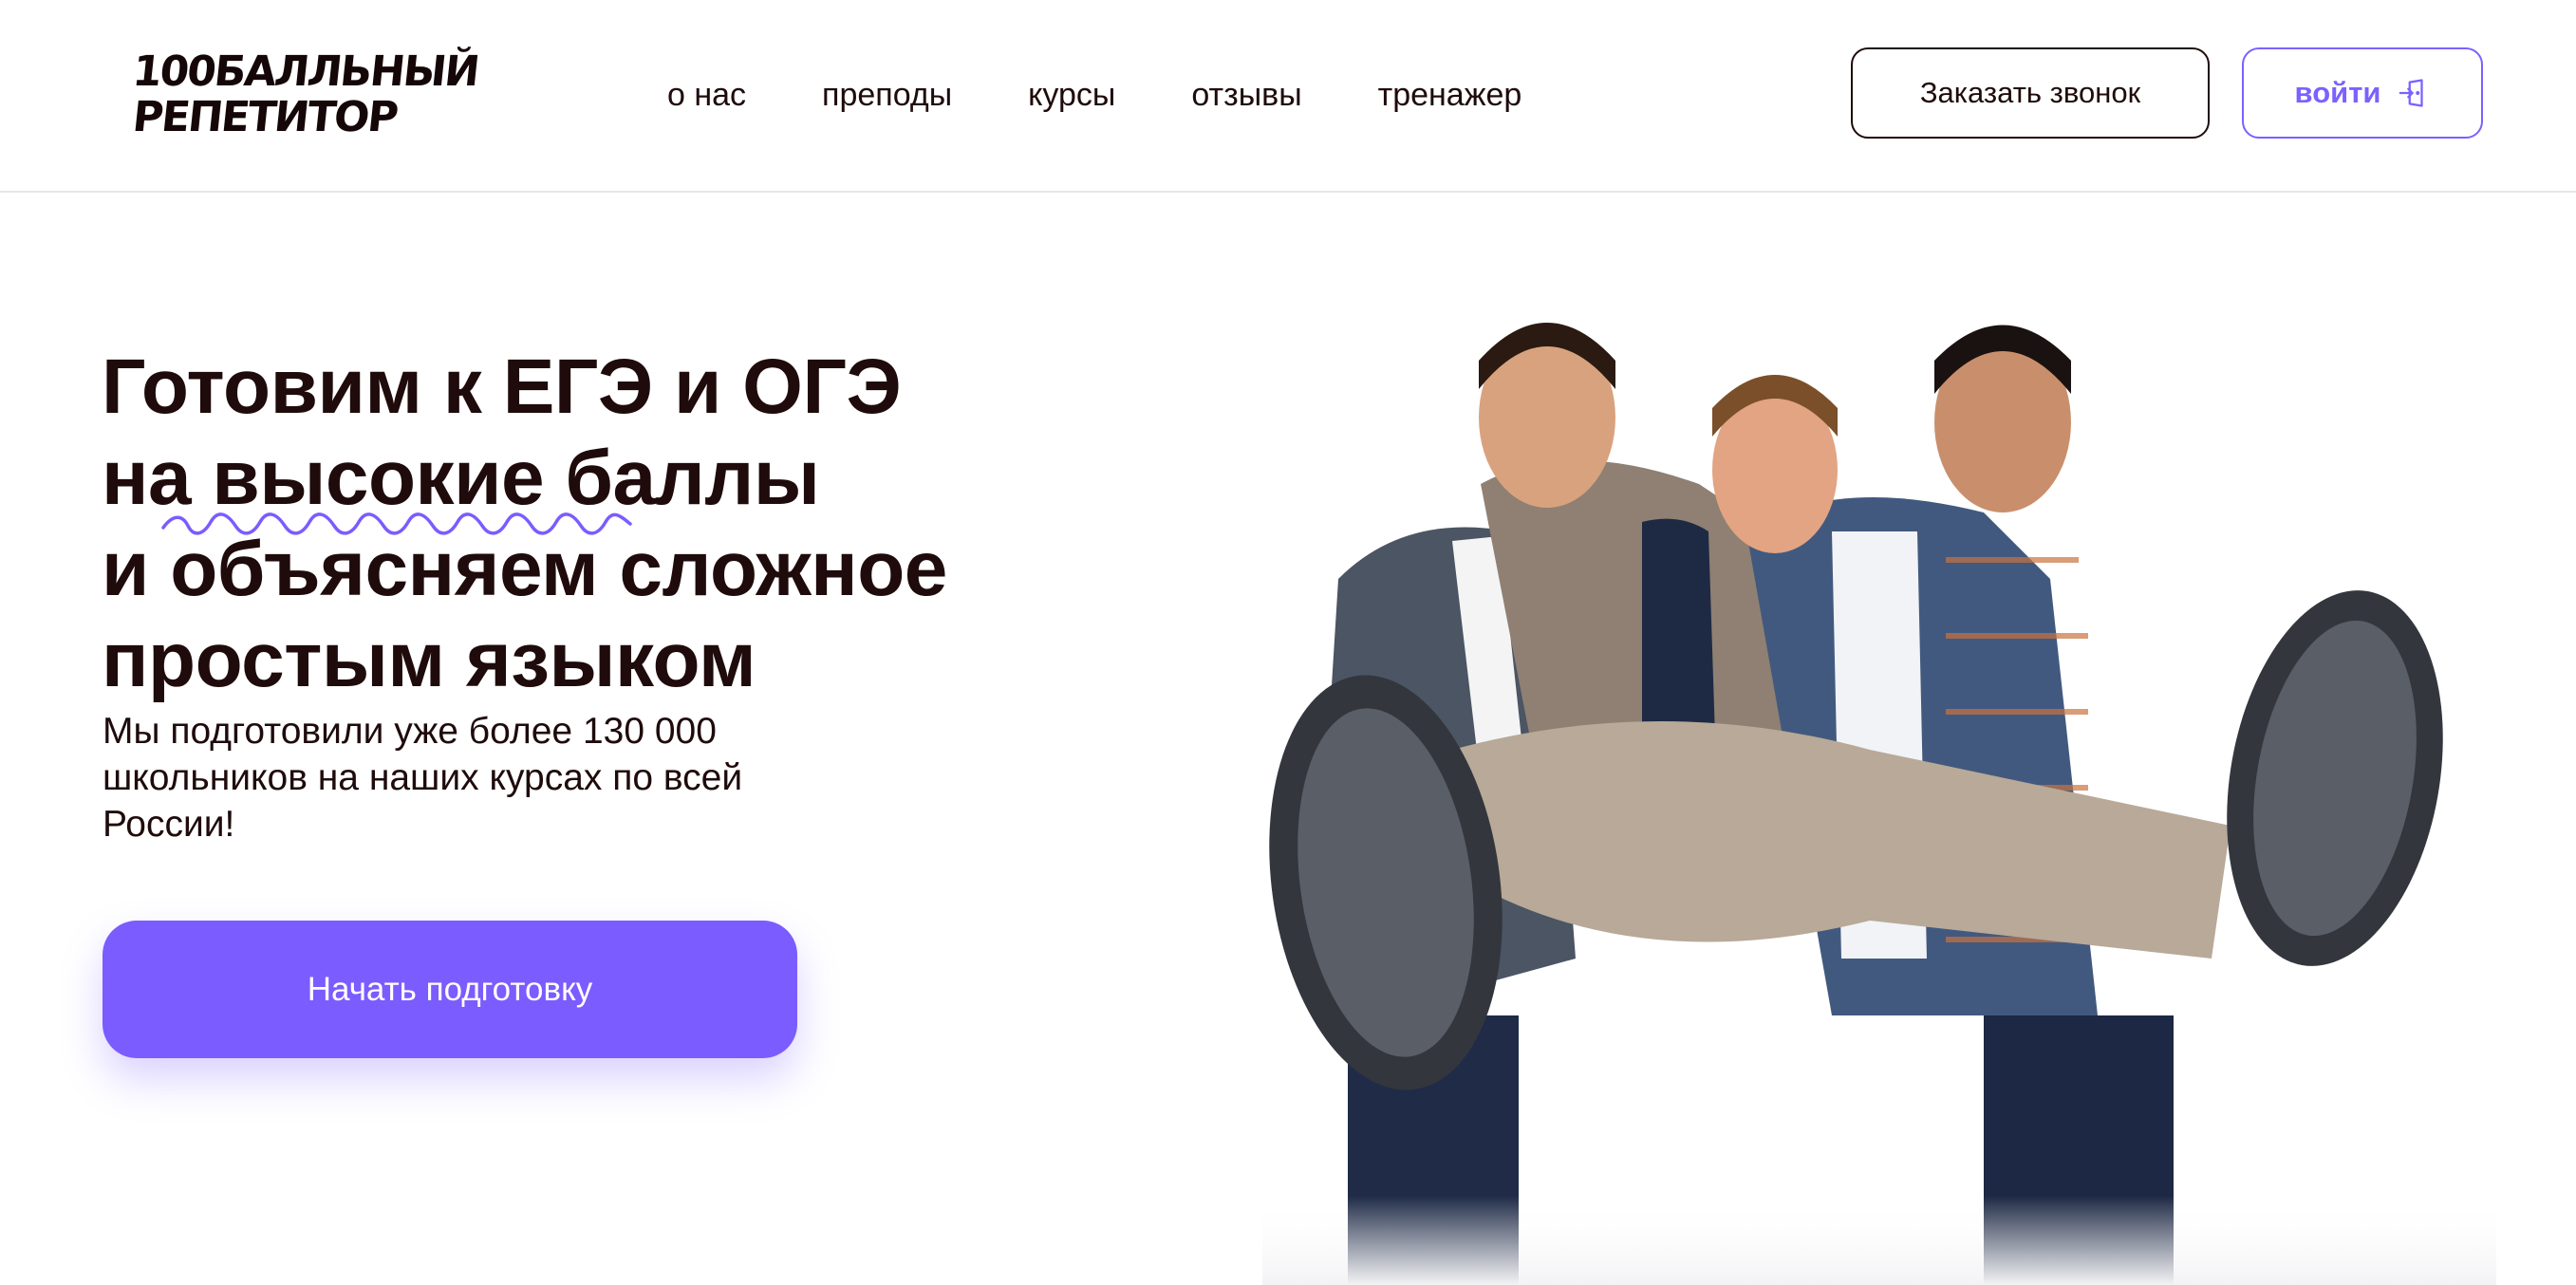 This screenshot has width=2576, height=1285. I want to click on start-preparation-button: Начать подготовку, so click(450, 989).